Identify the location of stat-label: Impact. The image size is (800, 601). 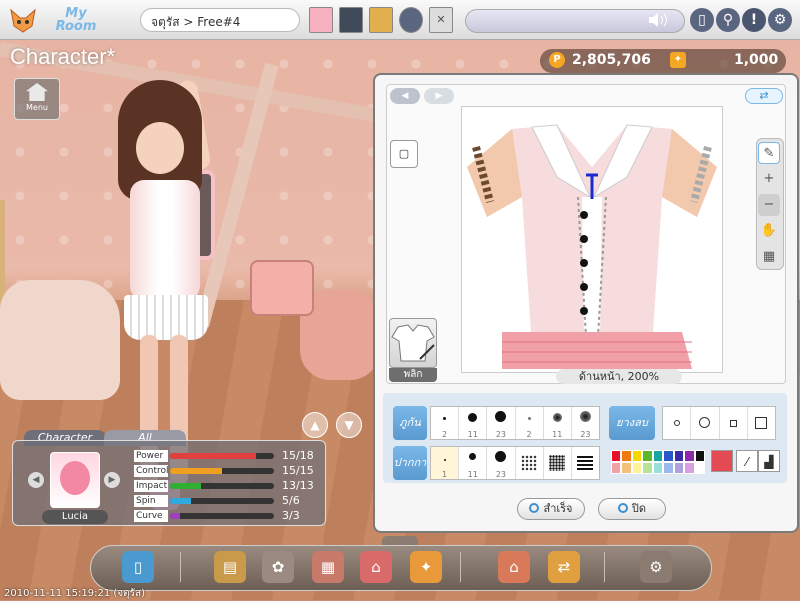
(151, 486).